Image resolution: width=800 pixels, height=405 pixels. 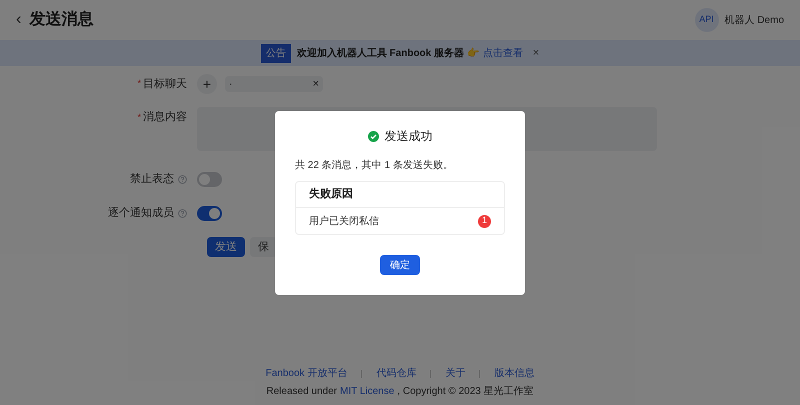 What do you see at coordinates (61, 20) in the screenshot?
I see `page-title: 发送消息` at bounding box center [61, 20].